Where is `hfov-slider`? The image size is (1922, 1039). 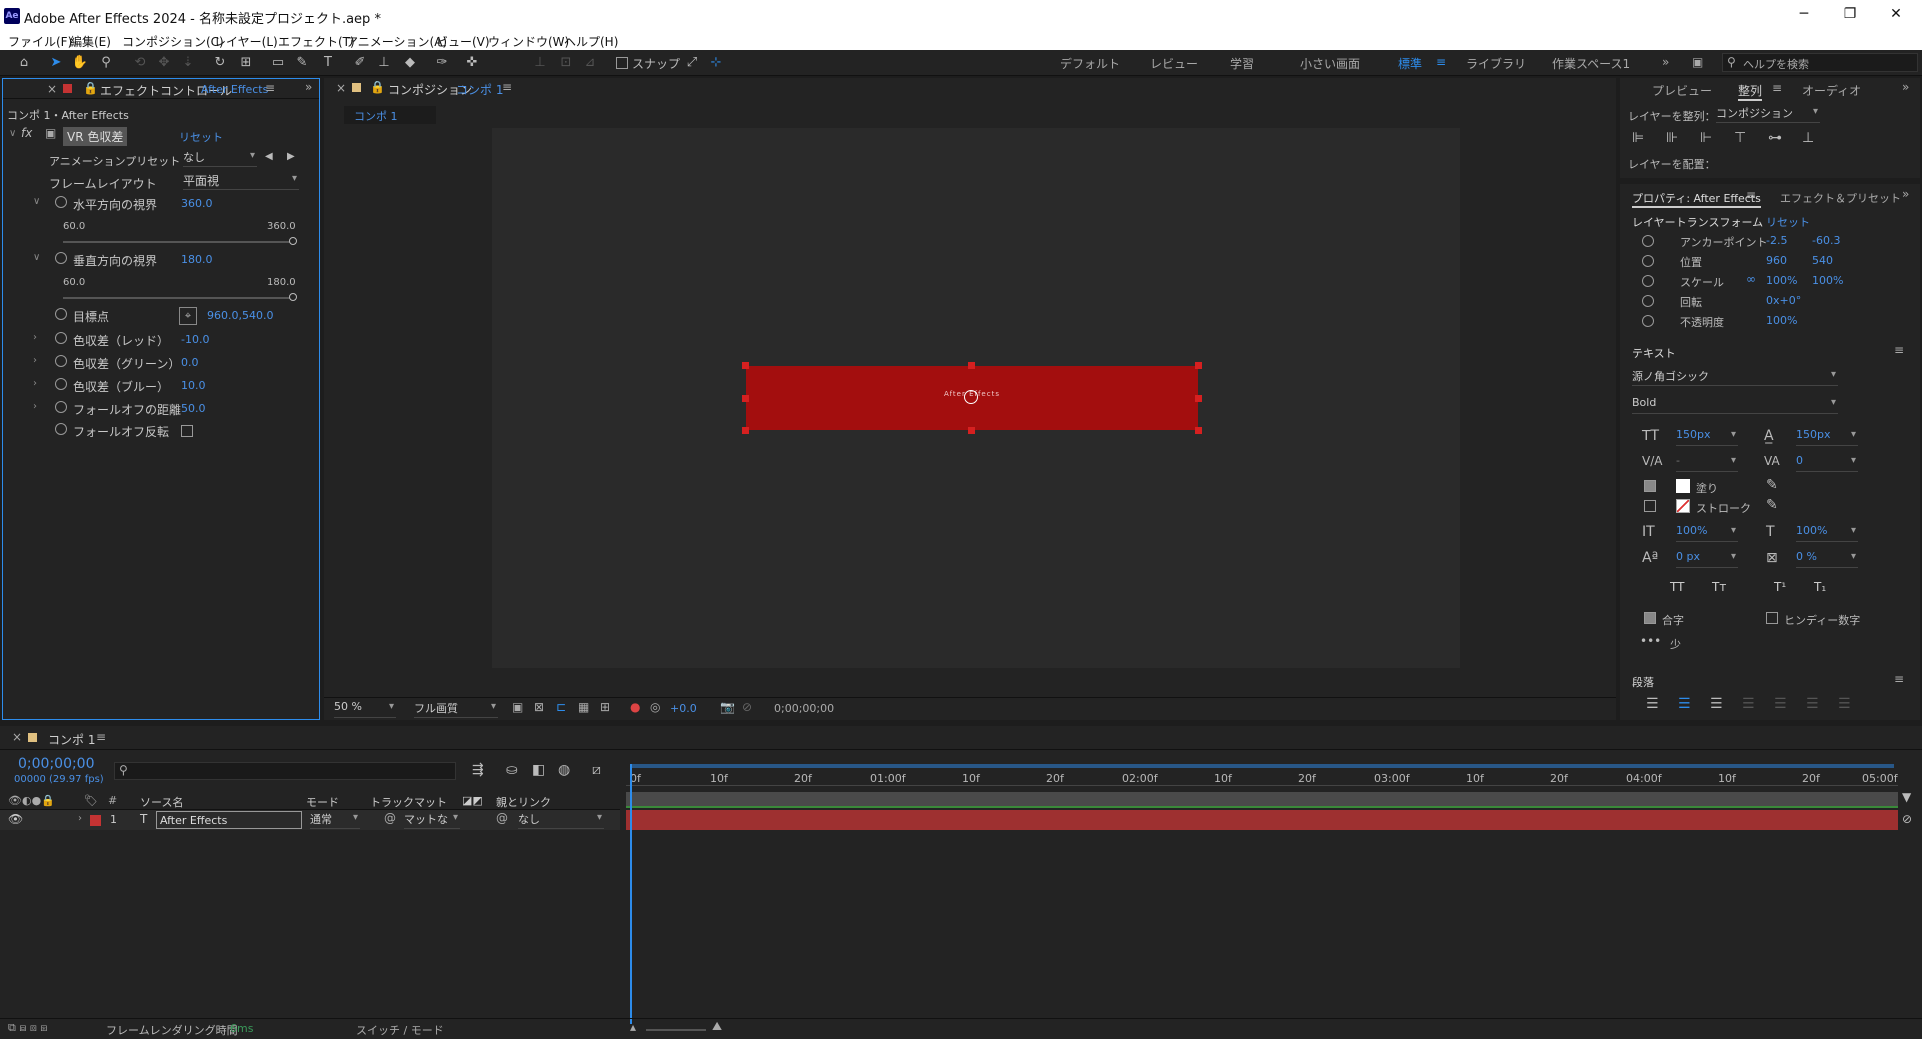
hfov-slider is located at coordinates (178, 242).